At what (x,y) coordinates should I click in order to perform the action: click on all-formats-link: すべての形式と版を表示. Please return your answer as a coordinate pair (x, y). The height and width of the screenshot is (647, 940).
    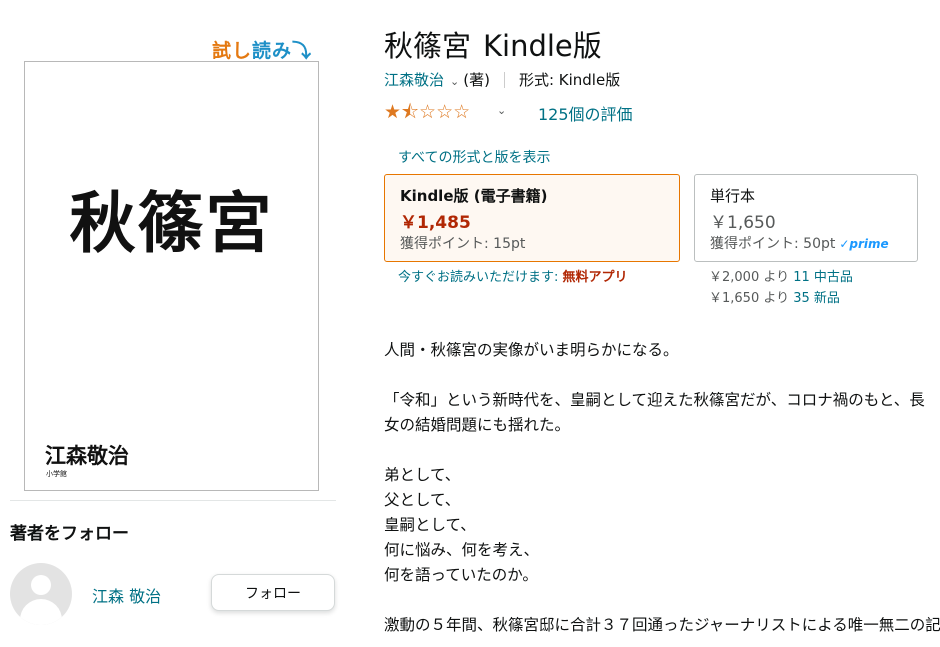
    Looking at the image, I should click on (474, 157).